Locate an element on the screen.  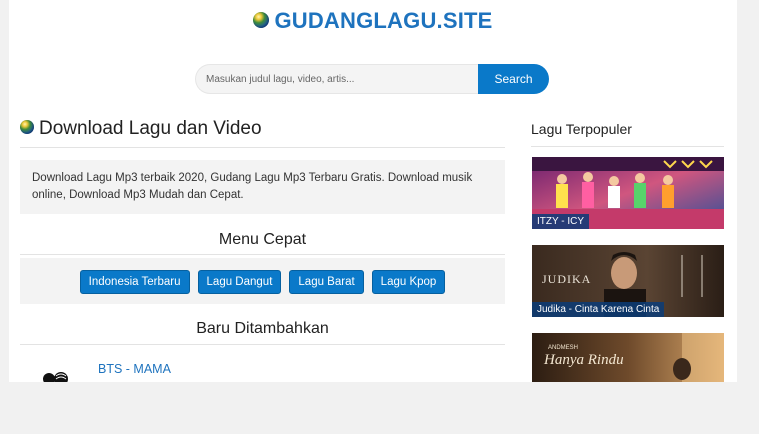
search-input is located at coordinates (336, 79).